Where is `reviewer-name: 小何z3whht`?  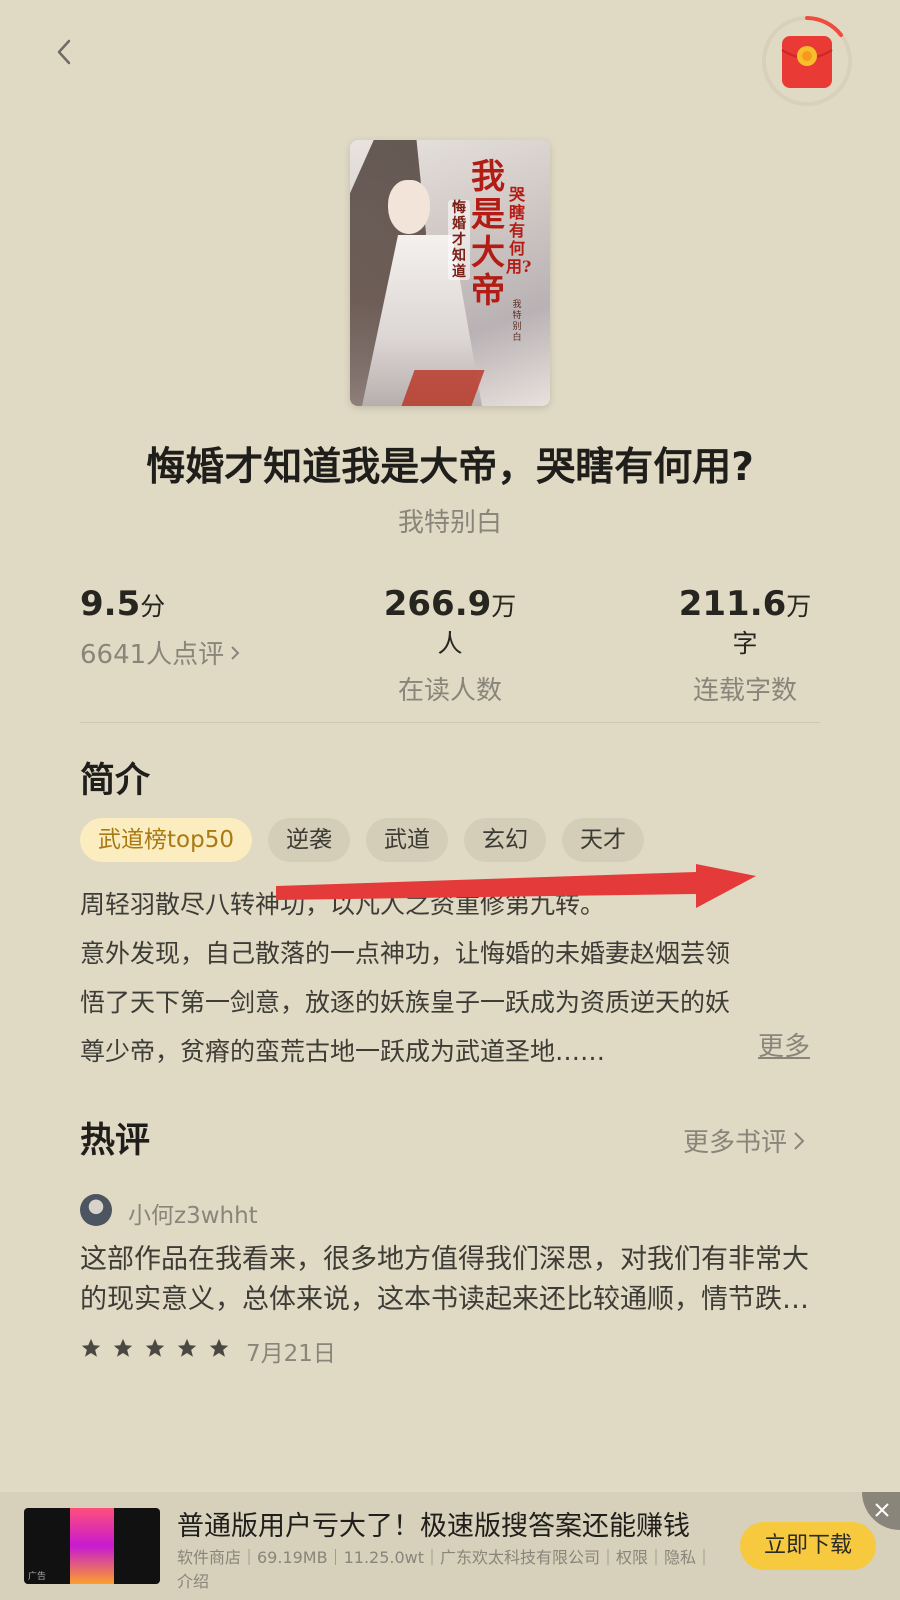
reviewer-name: 小何z3whht is located at coordinates (193, 1213).